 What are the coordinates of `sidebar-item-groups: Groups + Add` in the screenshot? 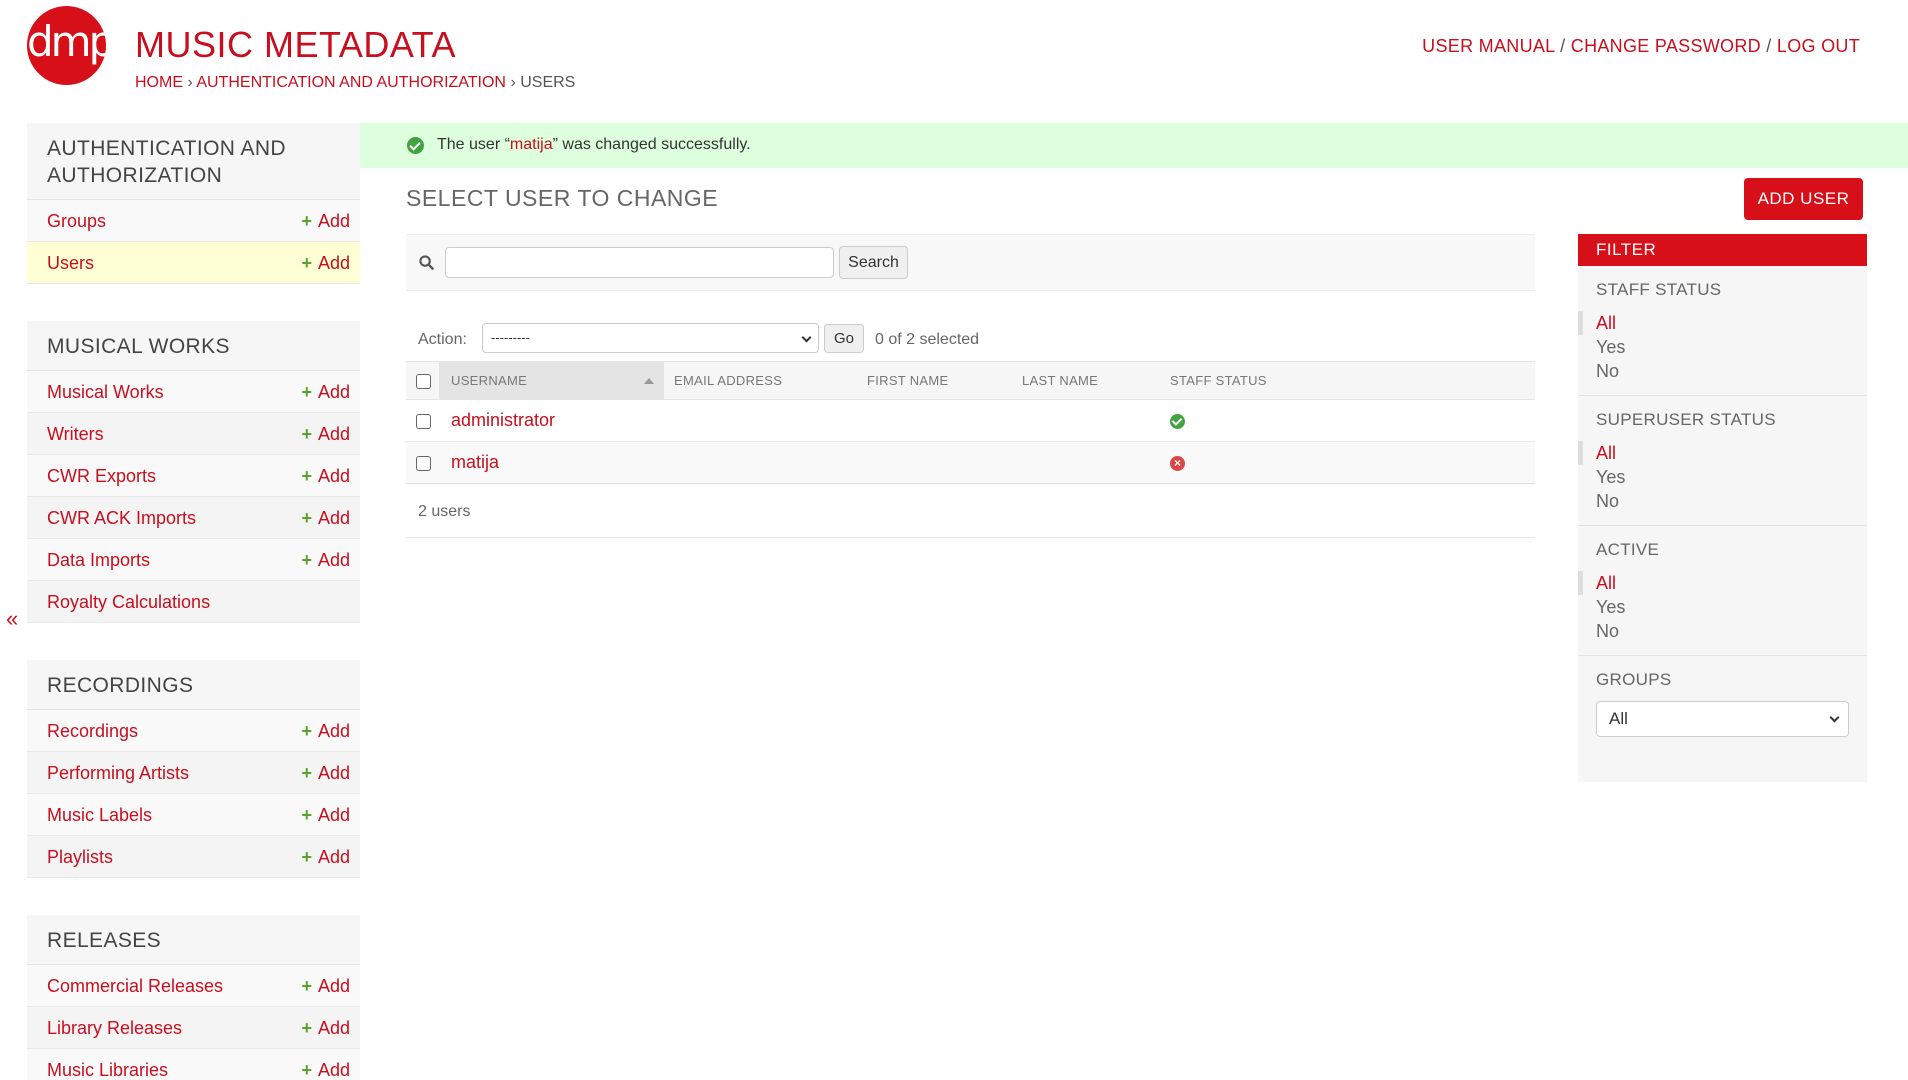 It's located at (193, 221).